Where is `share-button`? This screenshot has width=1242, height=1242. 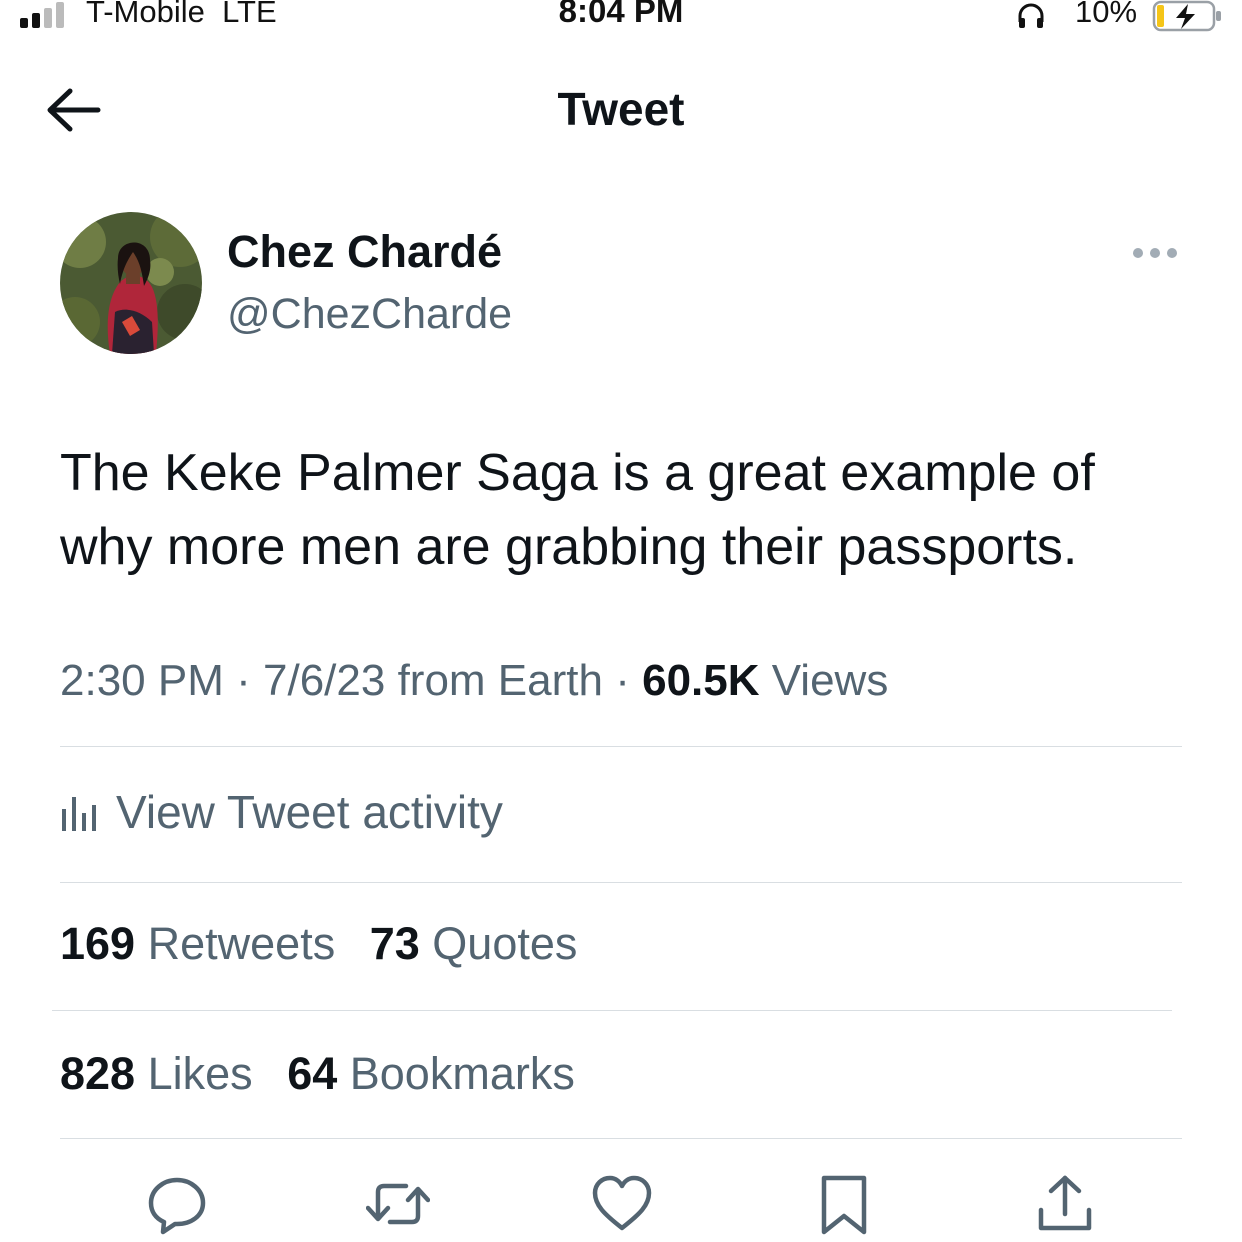 share-button is located at coordinates (1065, 1204).